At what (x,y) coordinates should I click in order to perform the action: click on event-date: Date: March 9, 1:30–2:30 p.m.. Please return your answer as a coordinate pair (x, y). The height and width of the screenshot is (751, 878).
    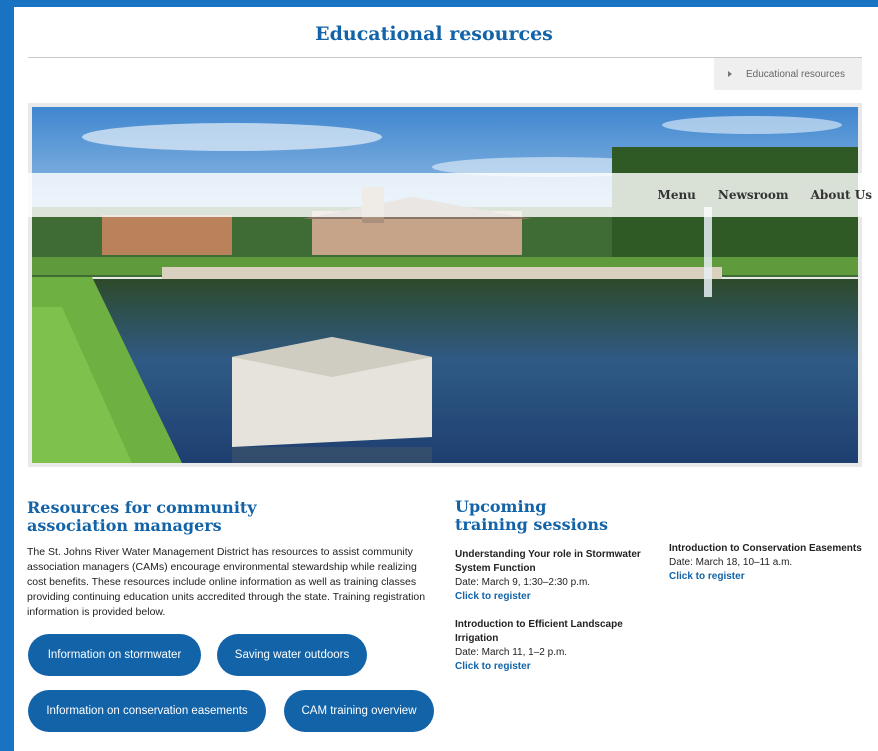
    Looking at the image, I should click on (523, 582).